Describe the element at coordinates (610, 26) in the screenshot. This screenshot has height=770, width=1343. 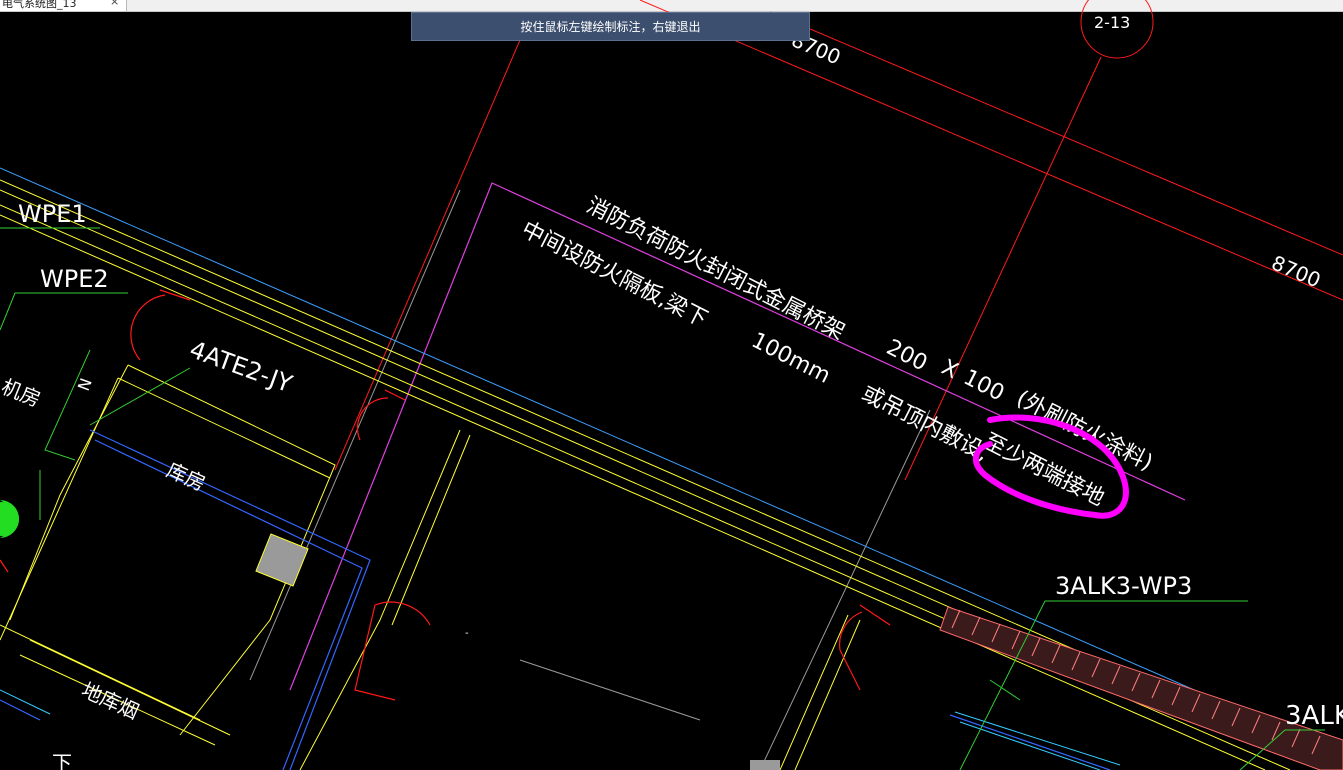
I see `command-prompt-banner: 按住鼠标左键绘制标注，右键退出` at that location.